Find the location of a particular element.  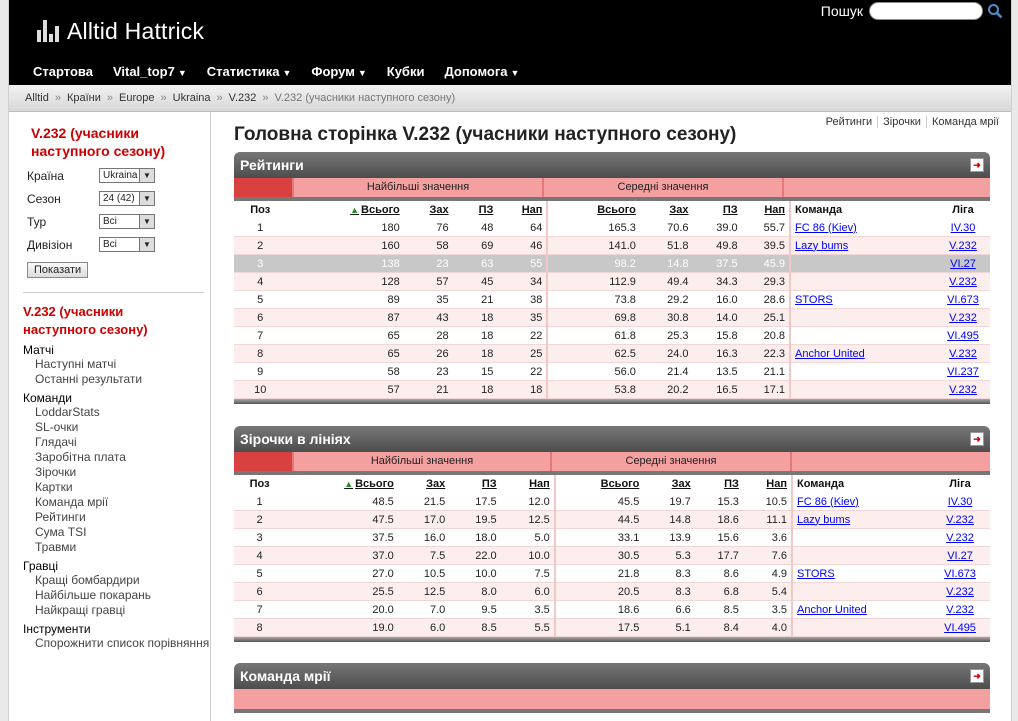

breadcrumb-item: Ukraina is located at coordinates (192, 98).